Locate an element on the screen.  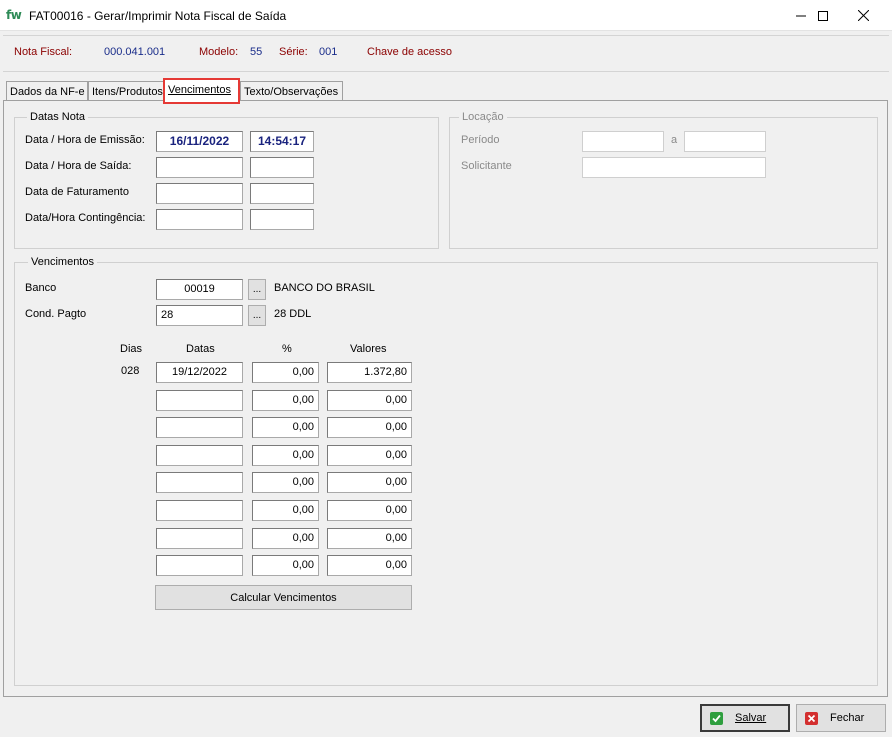
periodo-separator: a is located at coordinates (674, 140).